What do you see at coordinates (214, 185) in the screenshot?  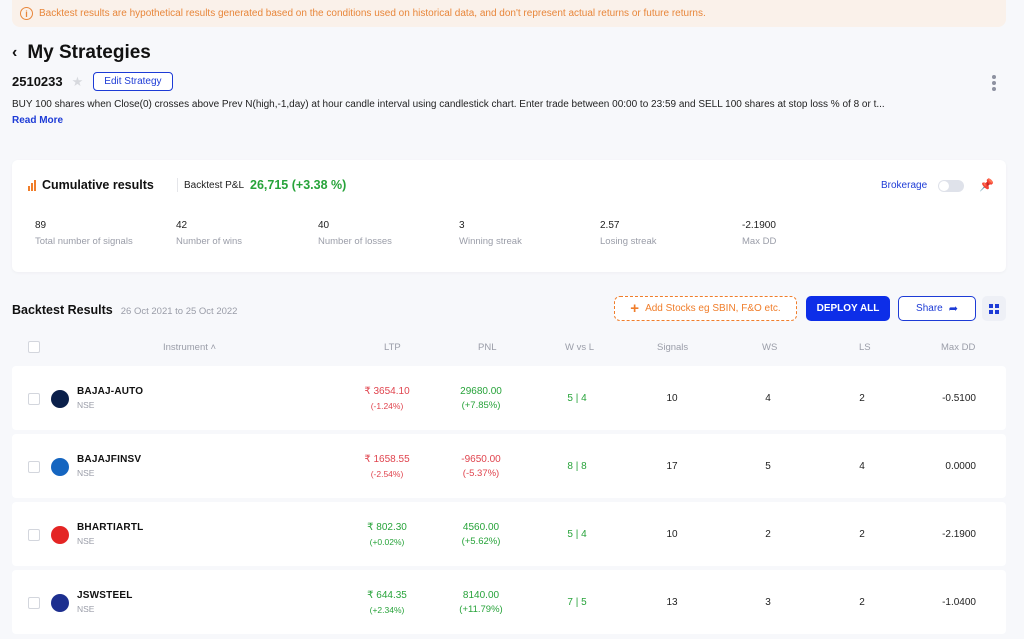 I see `pnl-label: Backtest P&L` at bounding box center [214, 185].